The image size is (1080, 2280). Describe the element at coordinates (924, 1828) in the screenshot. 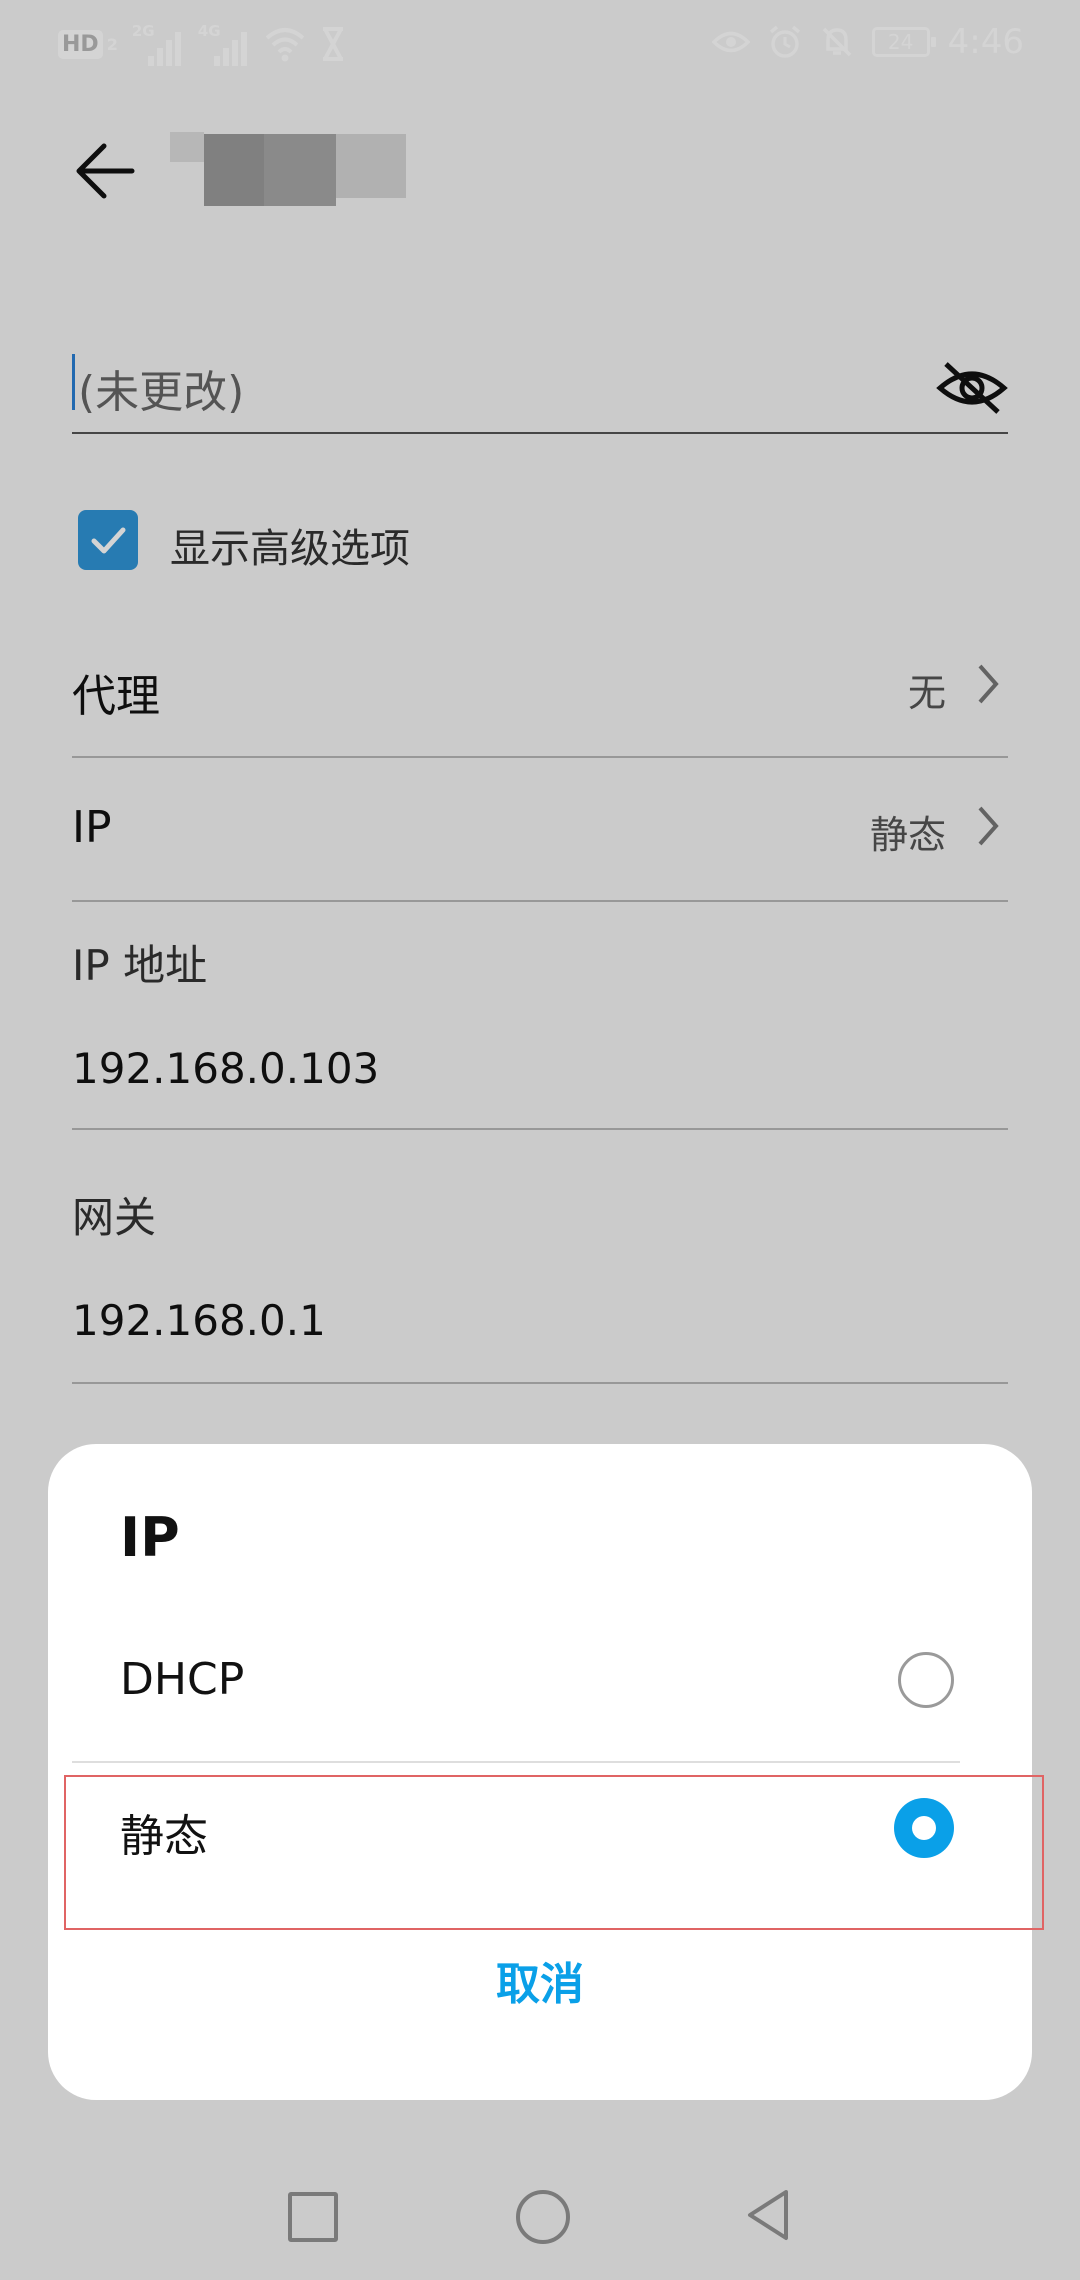

I see `radio-selected` at that location.